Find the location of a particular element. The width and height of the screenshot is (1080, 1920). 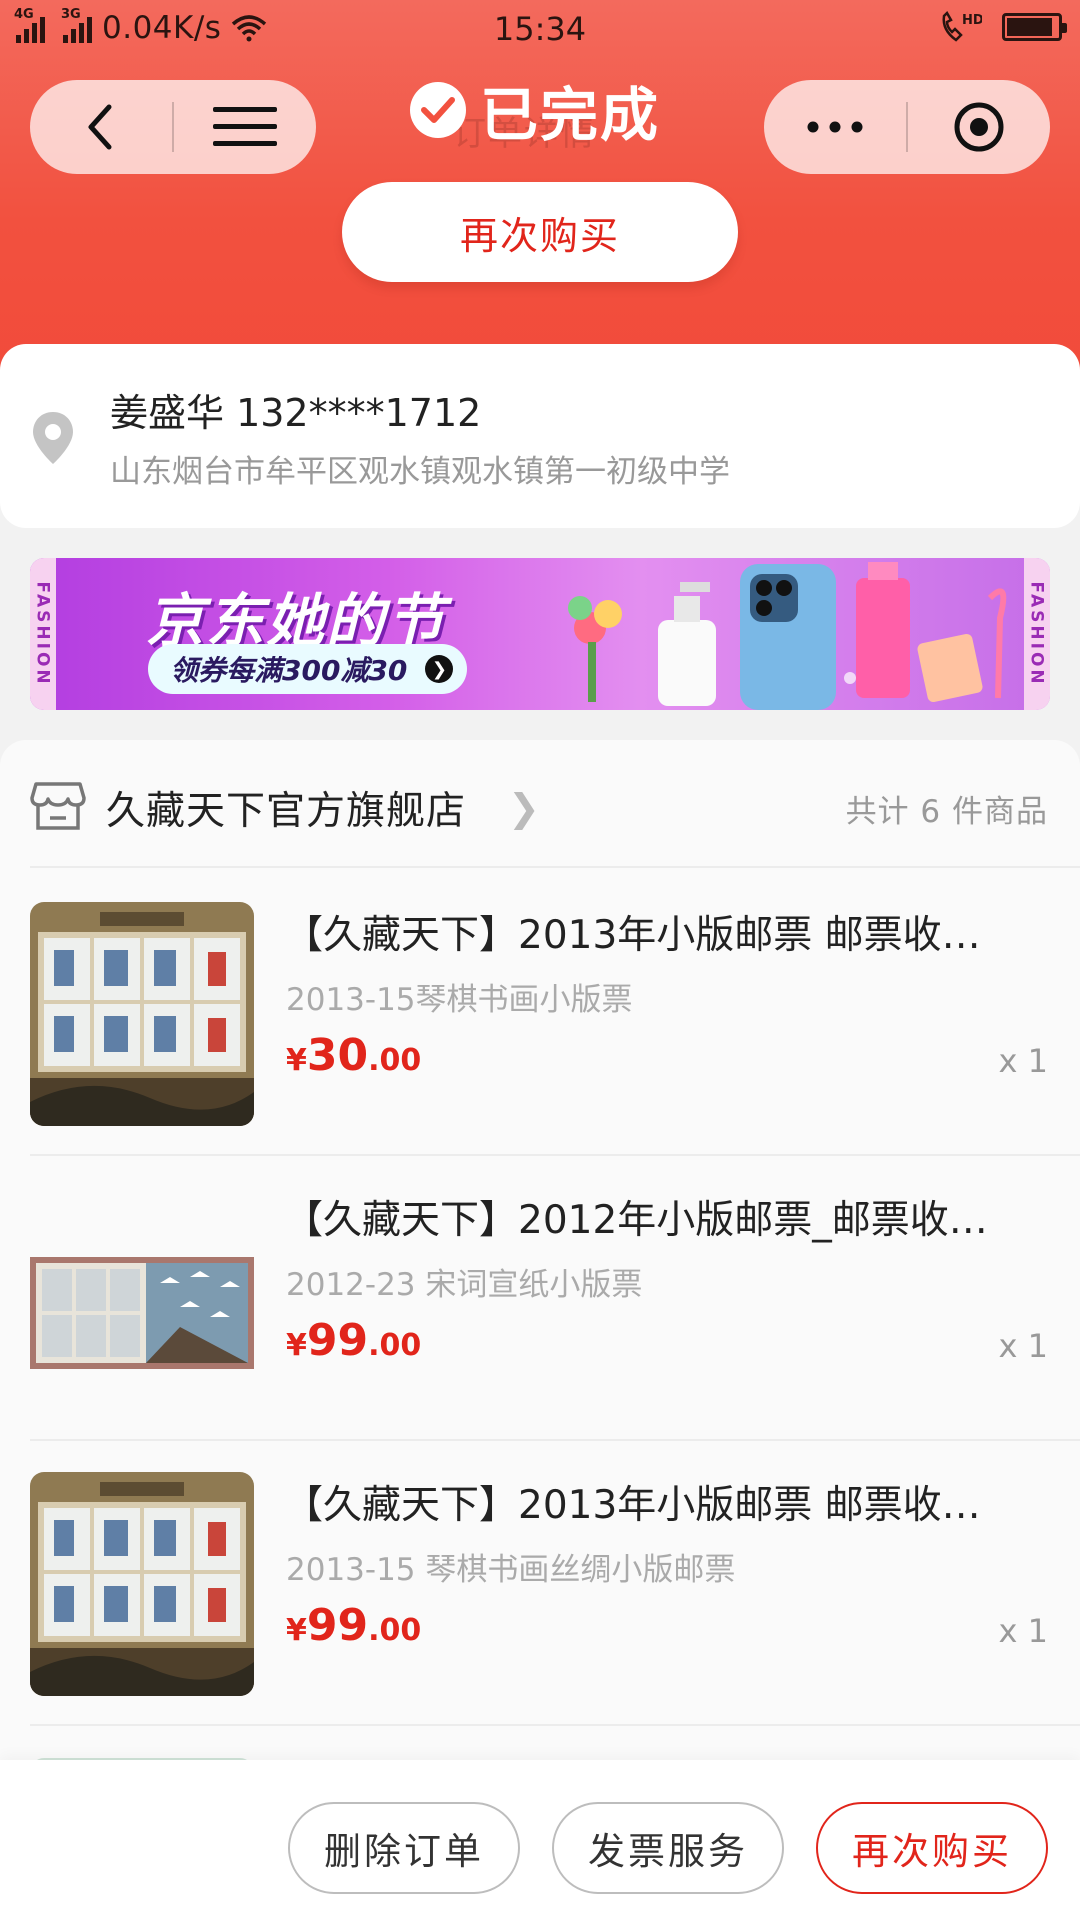

clock: 15:34 is located at coordinates (540, 29).